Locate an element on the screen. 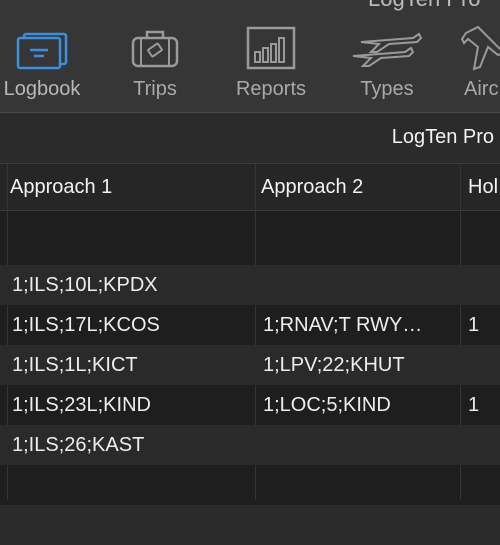 This screenshot has width=500, height=545. title-strip: LogTen Pro is located at coordinates (250, 138).